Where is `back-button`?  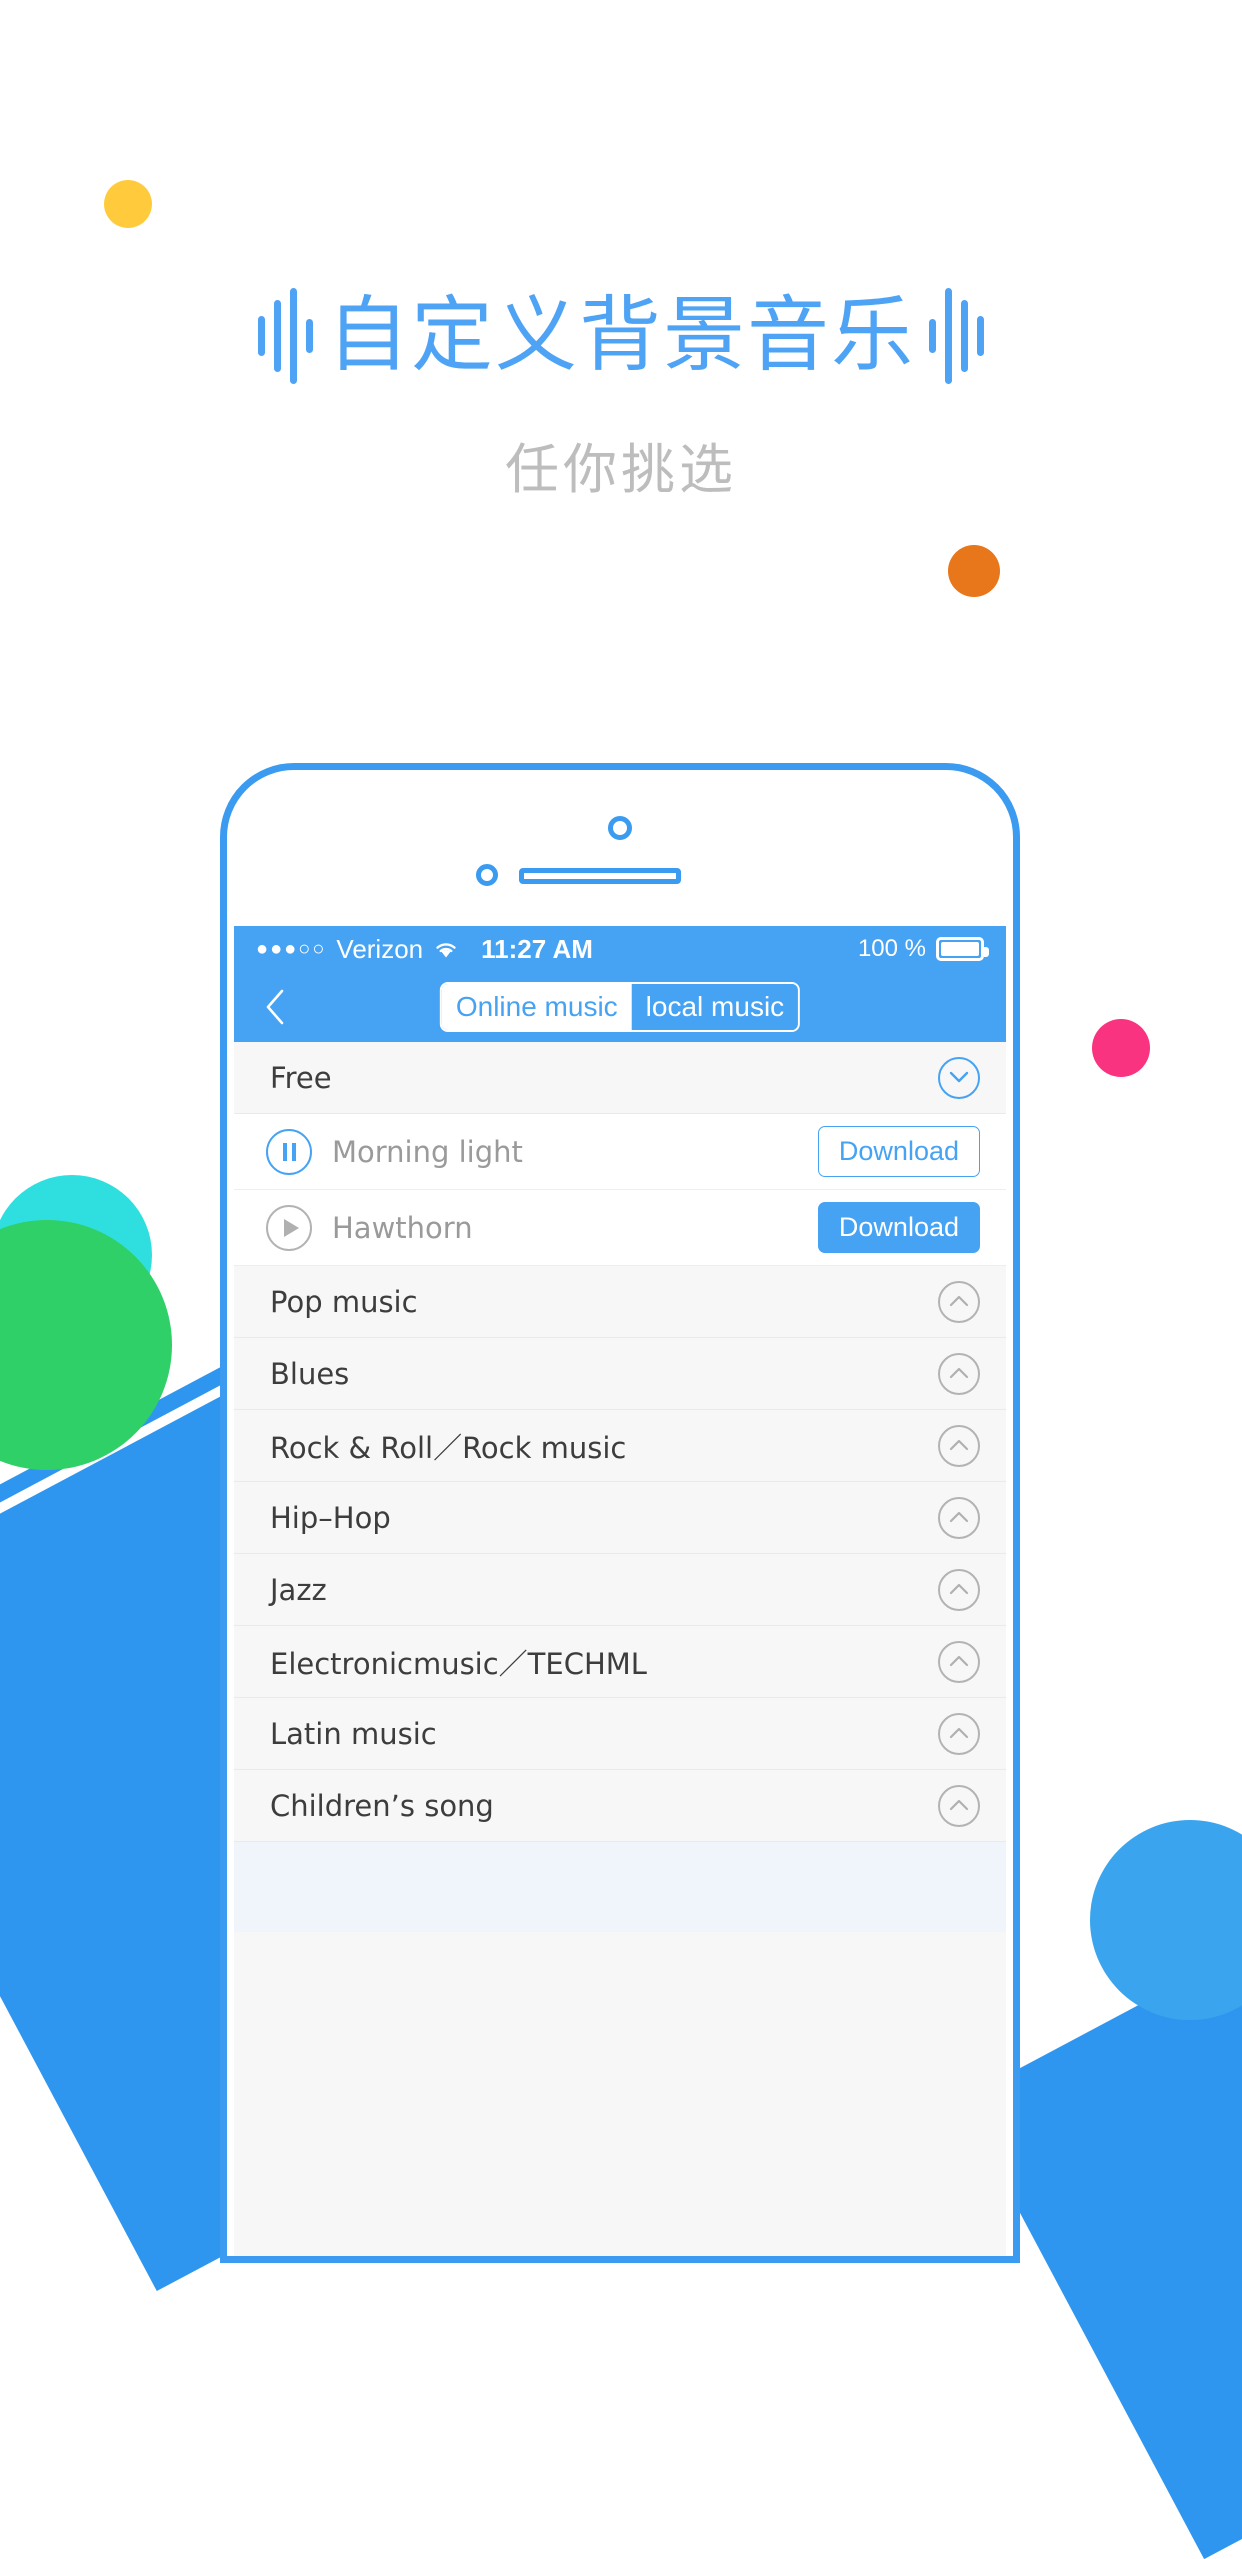
back-button is located at coordinates (275, 1007).